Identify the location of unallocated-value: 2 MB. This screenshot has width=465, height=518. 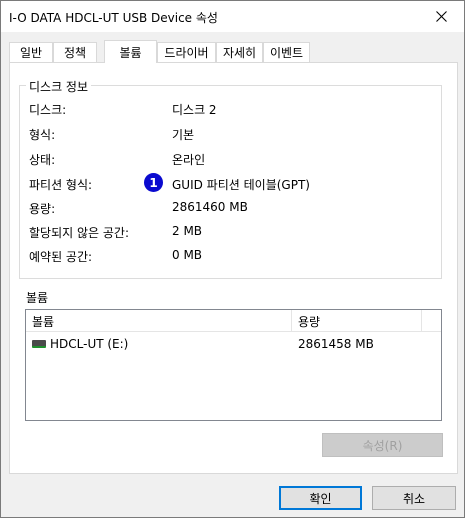
(187, 231).